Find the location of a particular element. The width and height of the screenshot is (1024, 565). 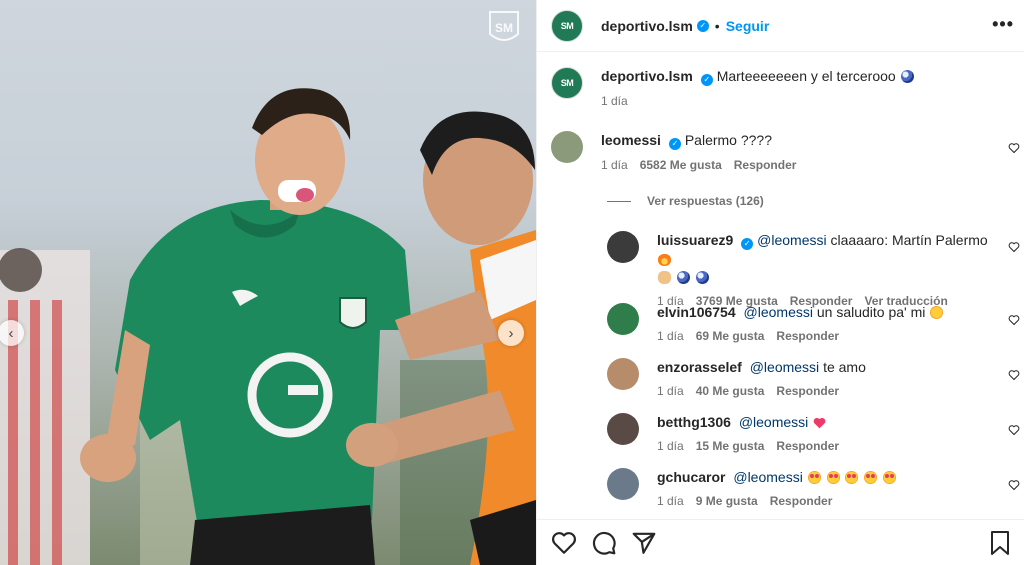

follow-button: Seguir is located at coordinates (748, 26).